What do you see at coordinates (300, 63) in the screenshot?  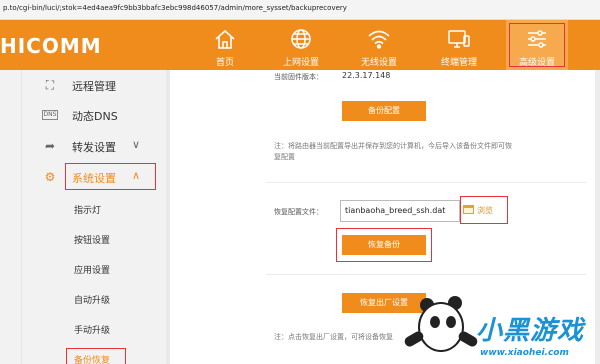 I see `nav-internet-label: 上网设置` at bounding box center [300, 63].